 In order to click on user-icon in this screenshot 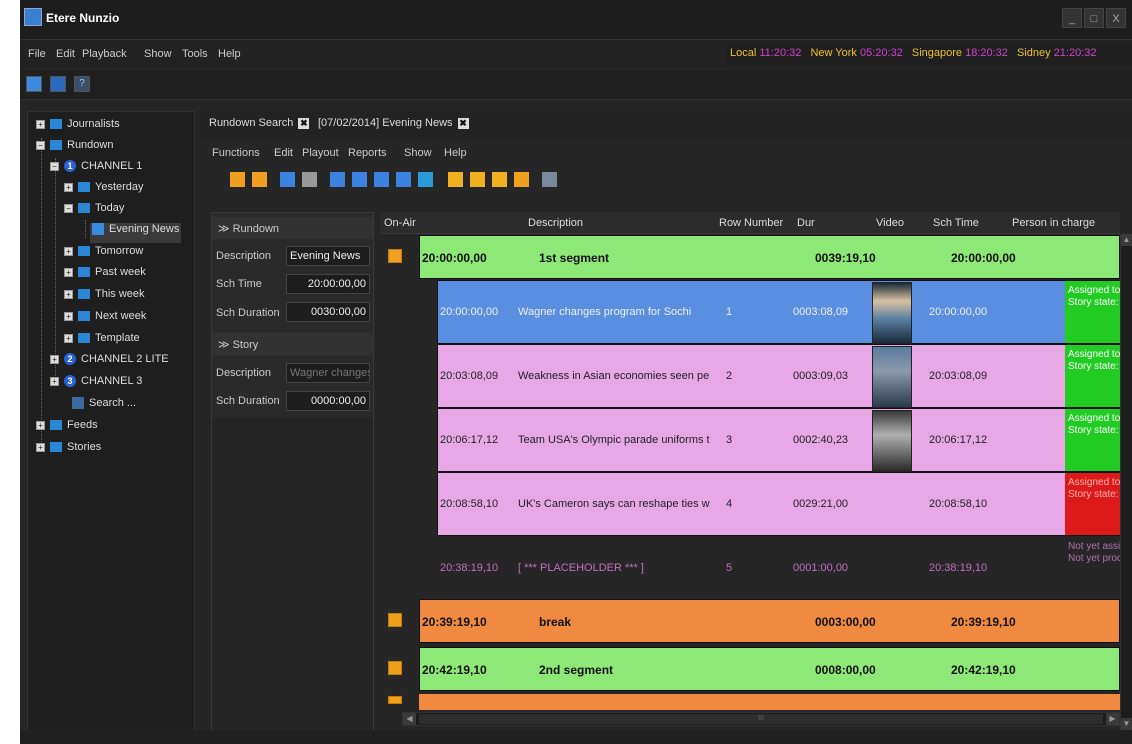, I will do `click(403, 179)`.